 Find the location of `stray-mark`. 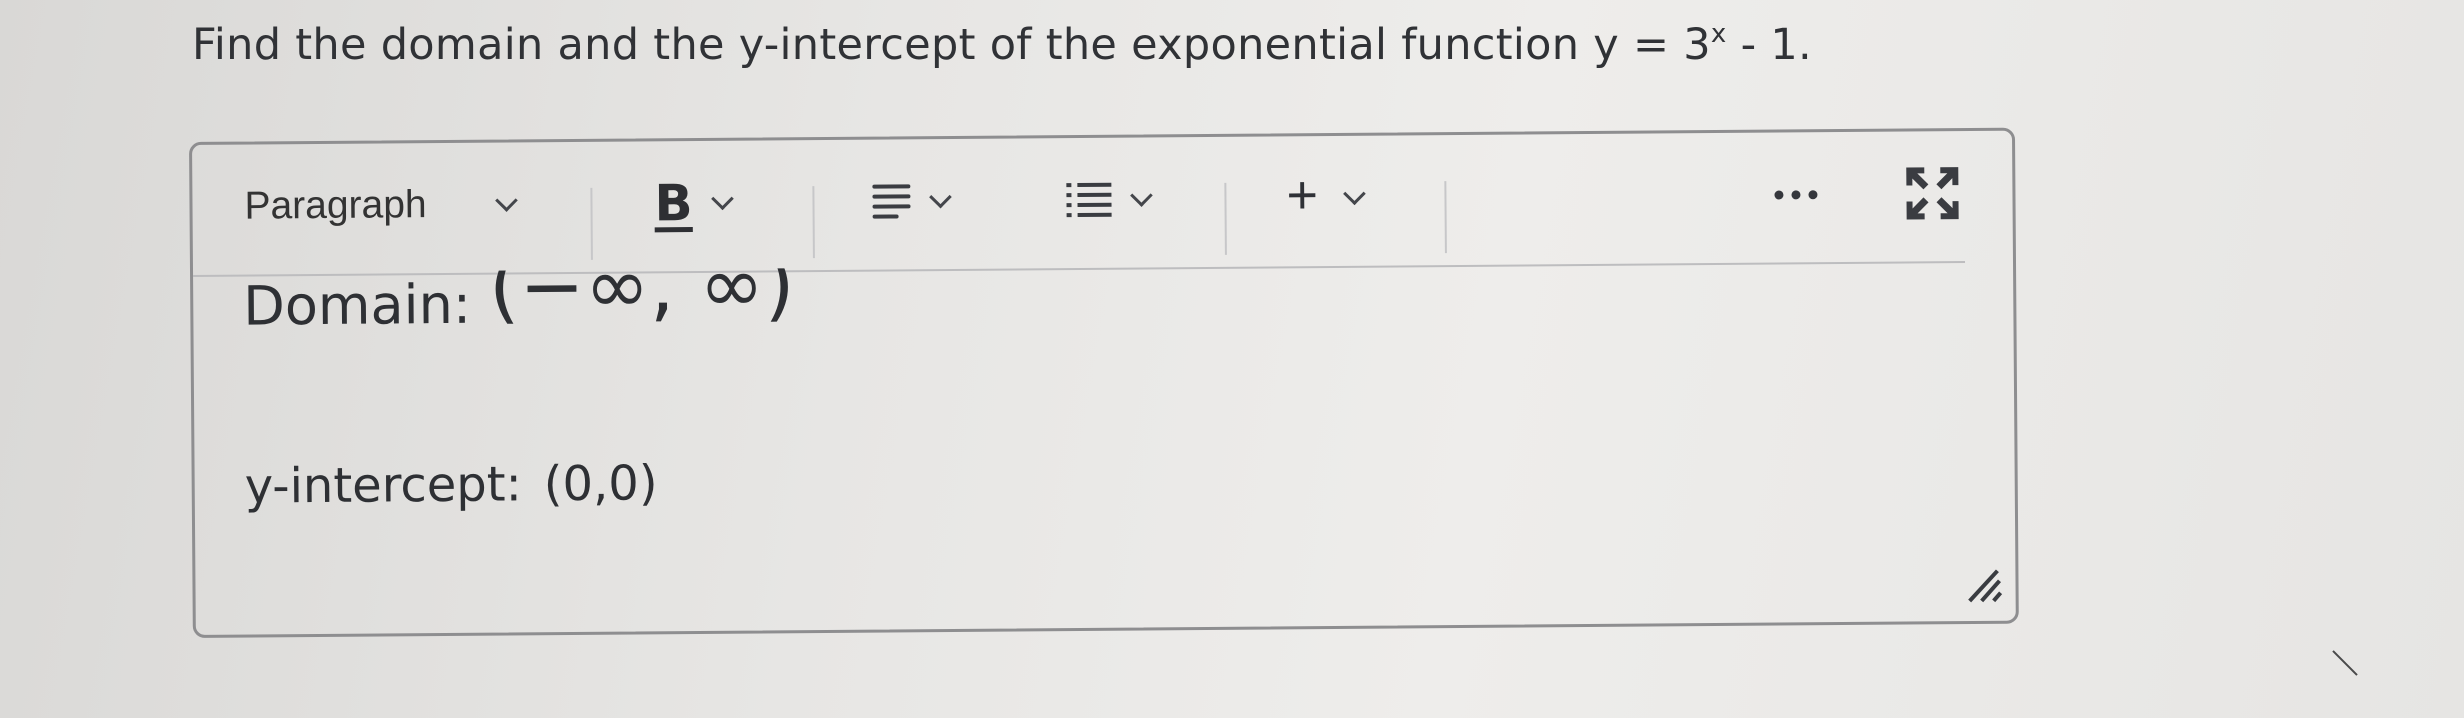

stray-mark is located at coordinates (2345, 663).